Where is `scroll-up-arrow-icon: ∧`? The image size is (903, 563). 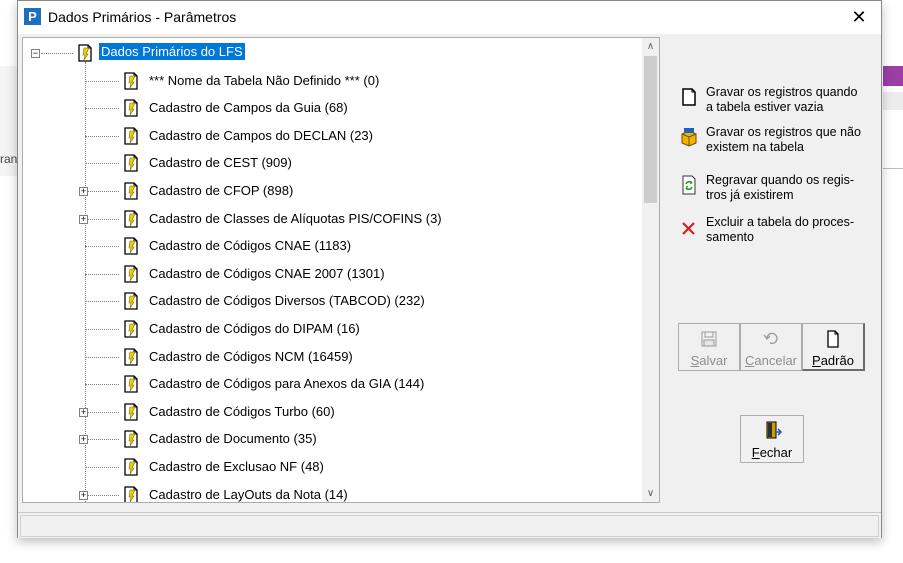
scroll-up-arrow-icon: ∧ is located at coordinates (650, 46).